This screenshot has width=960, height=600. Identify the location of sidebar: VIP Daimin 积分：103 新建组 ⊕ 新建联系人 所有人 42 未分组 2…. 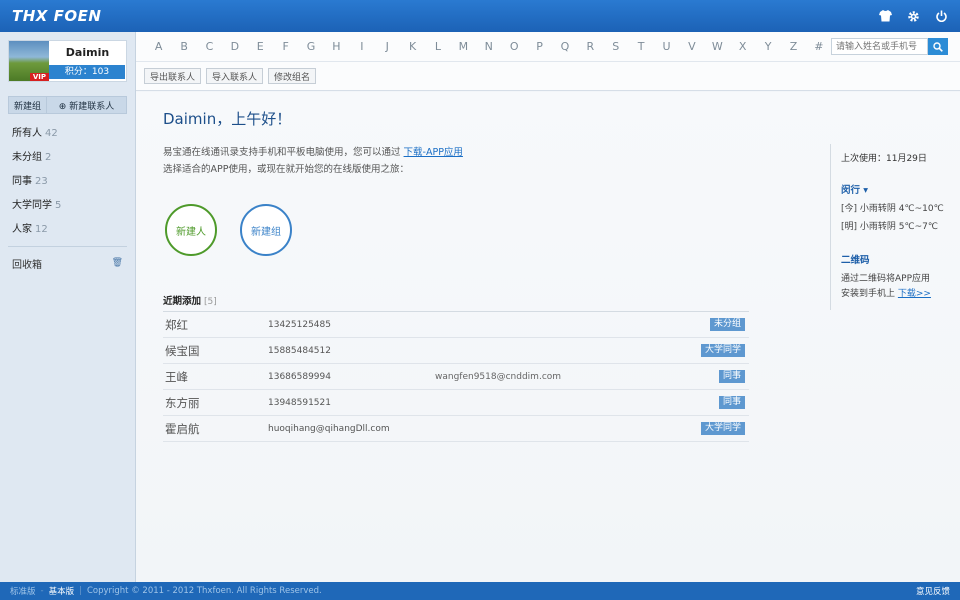
(68, 307).